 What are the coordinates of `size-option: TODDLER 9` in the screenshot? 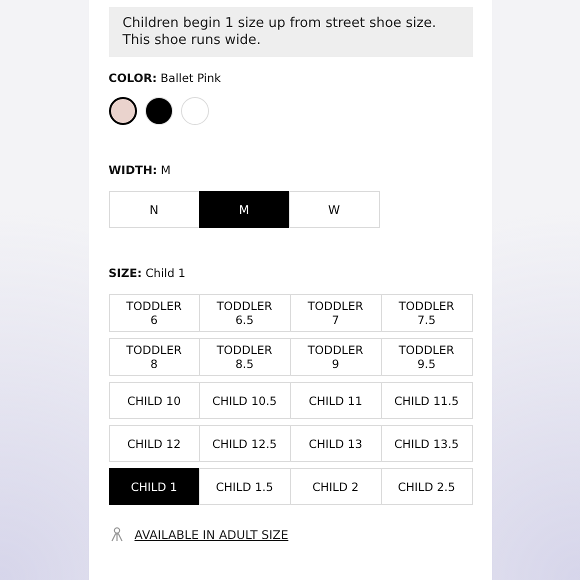 It's located at (336, 357).